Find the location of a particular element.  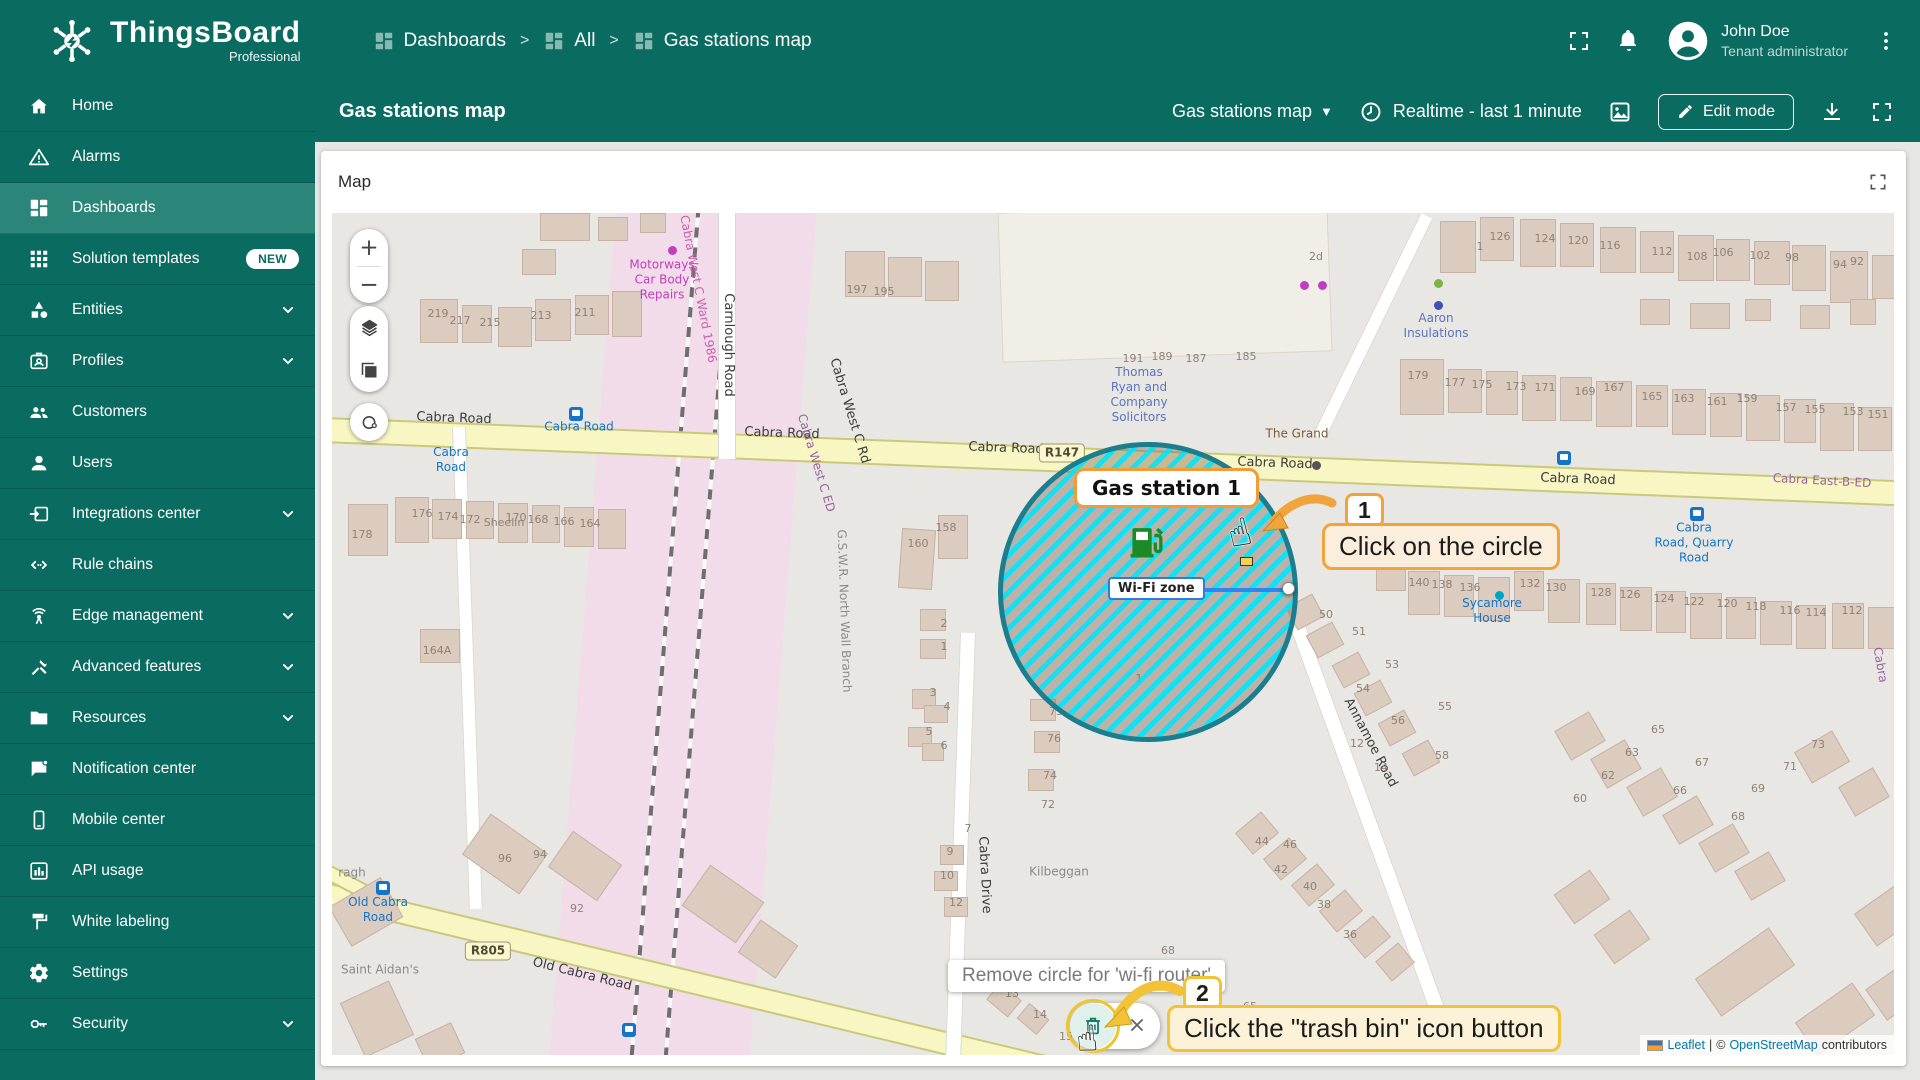

road-name-label: Carnlough Road is located at coordinates (729, 345).